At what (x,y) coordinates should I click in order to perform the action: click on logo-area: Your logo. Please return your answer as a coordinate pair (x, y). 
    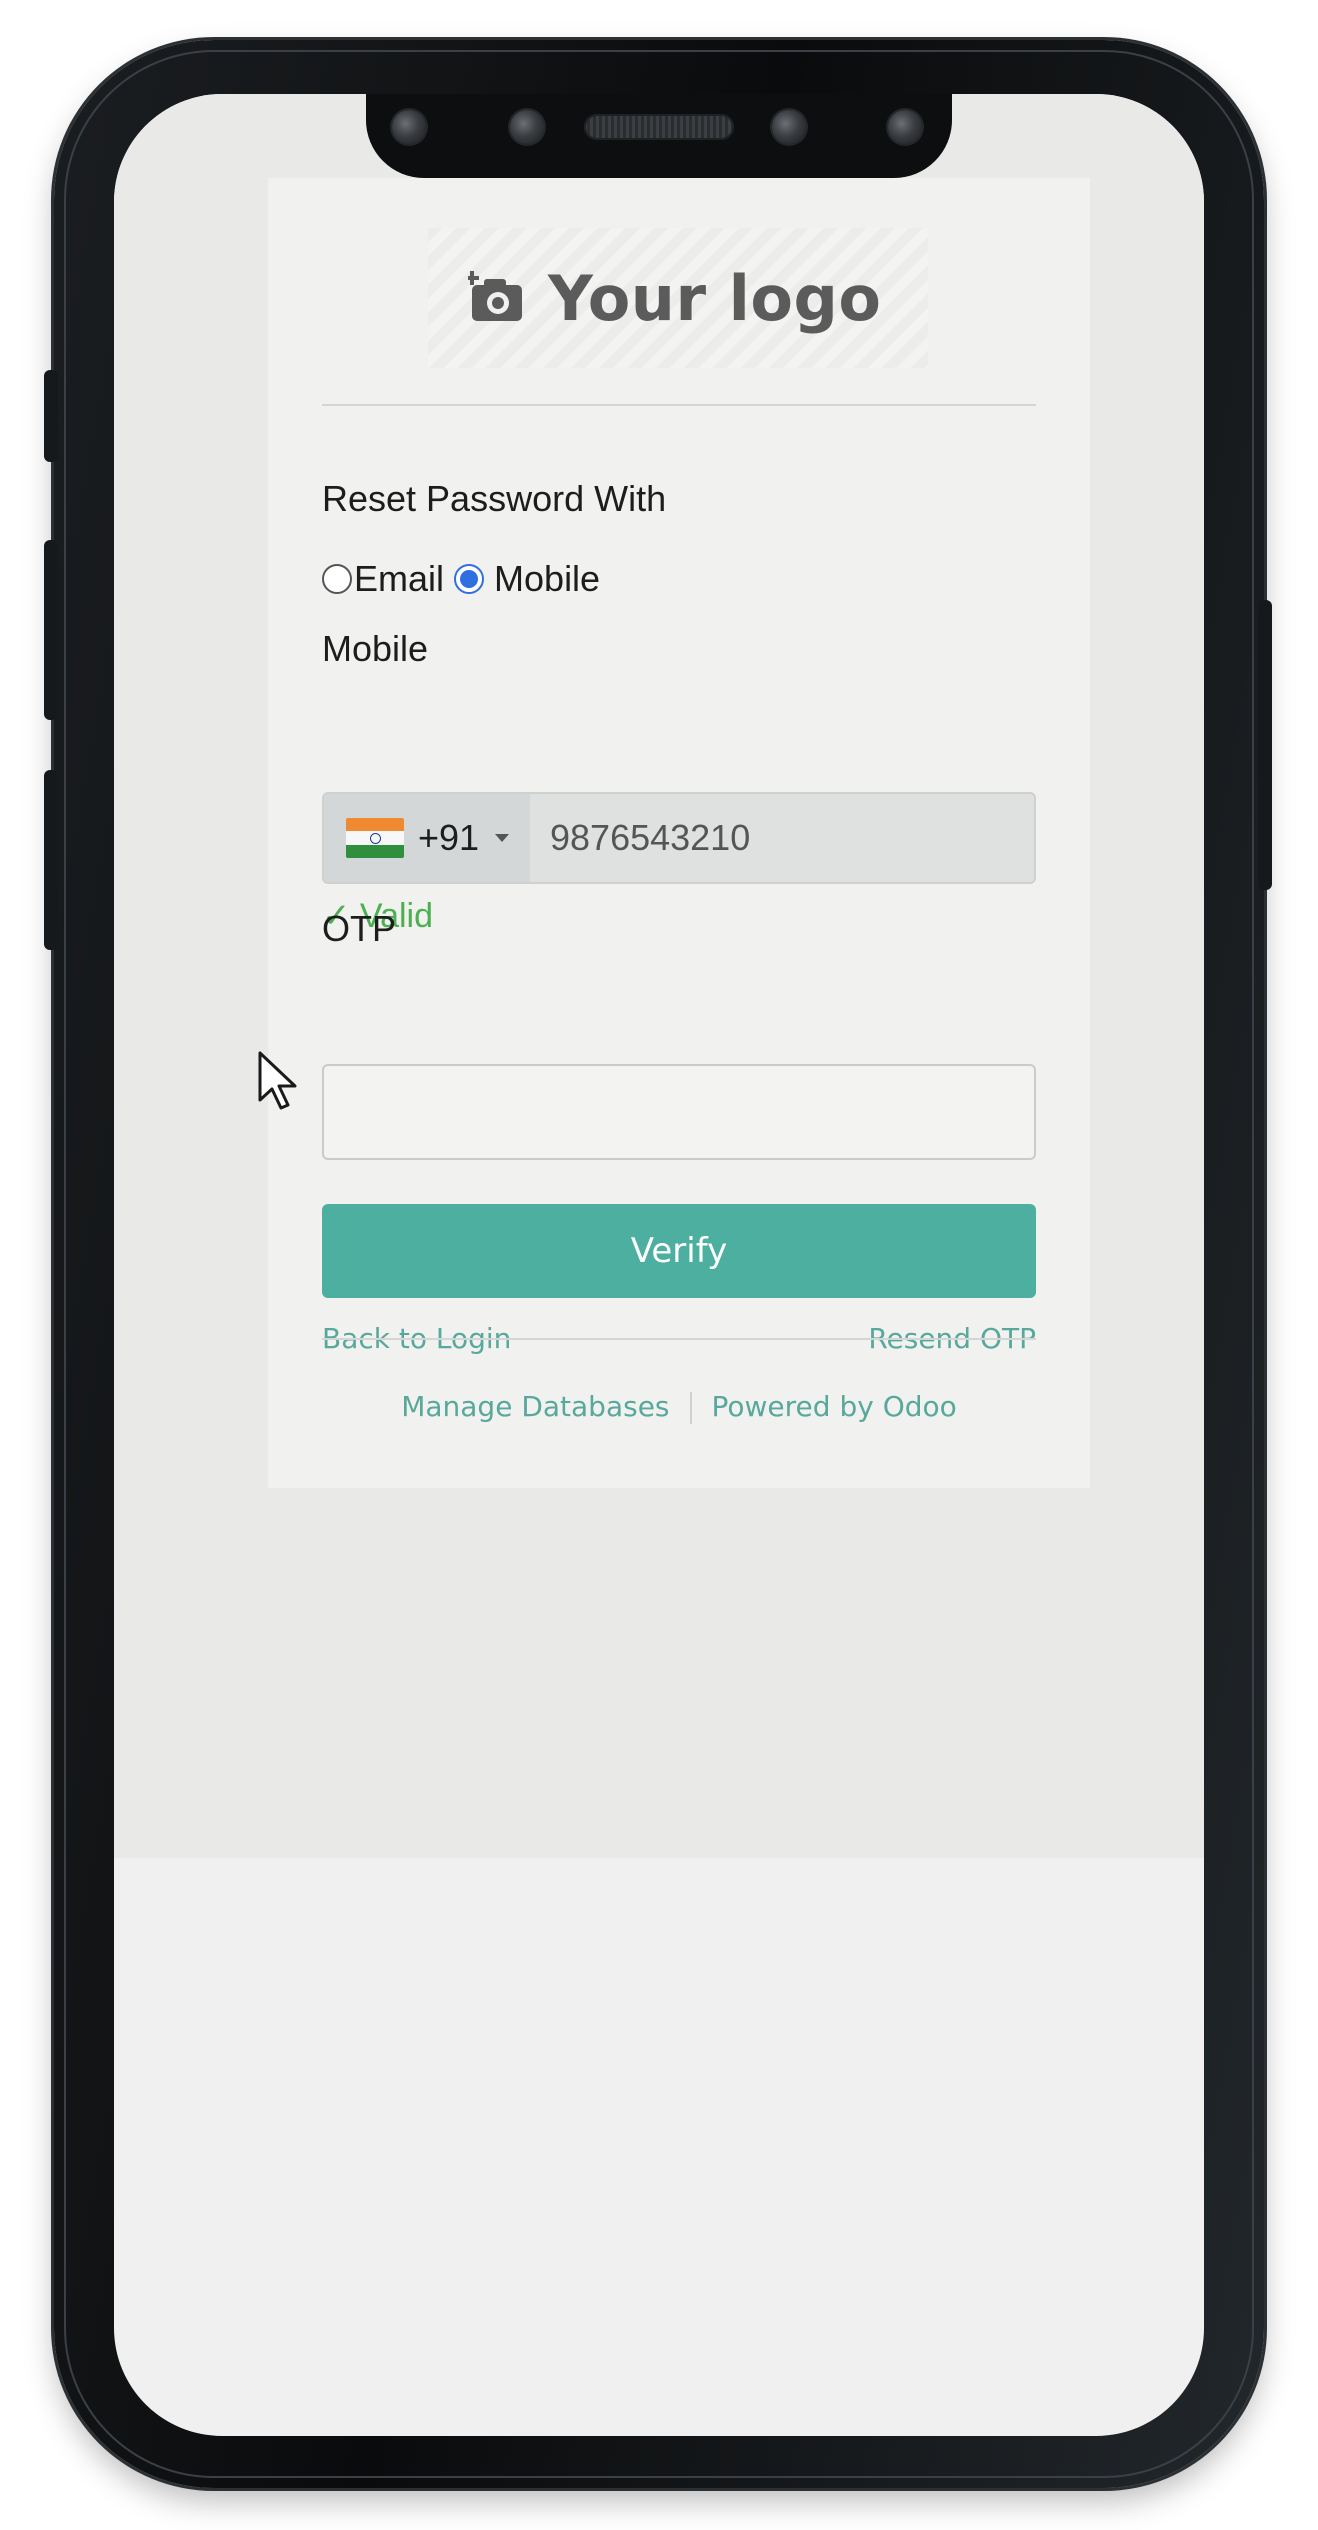
    Looking at the image, I should click on (678, 298).